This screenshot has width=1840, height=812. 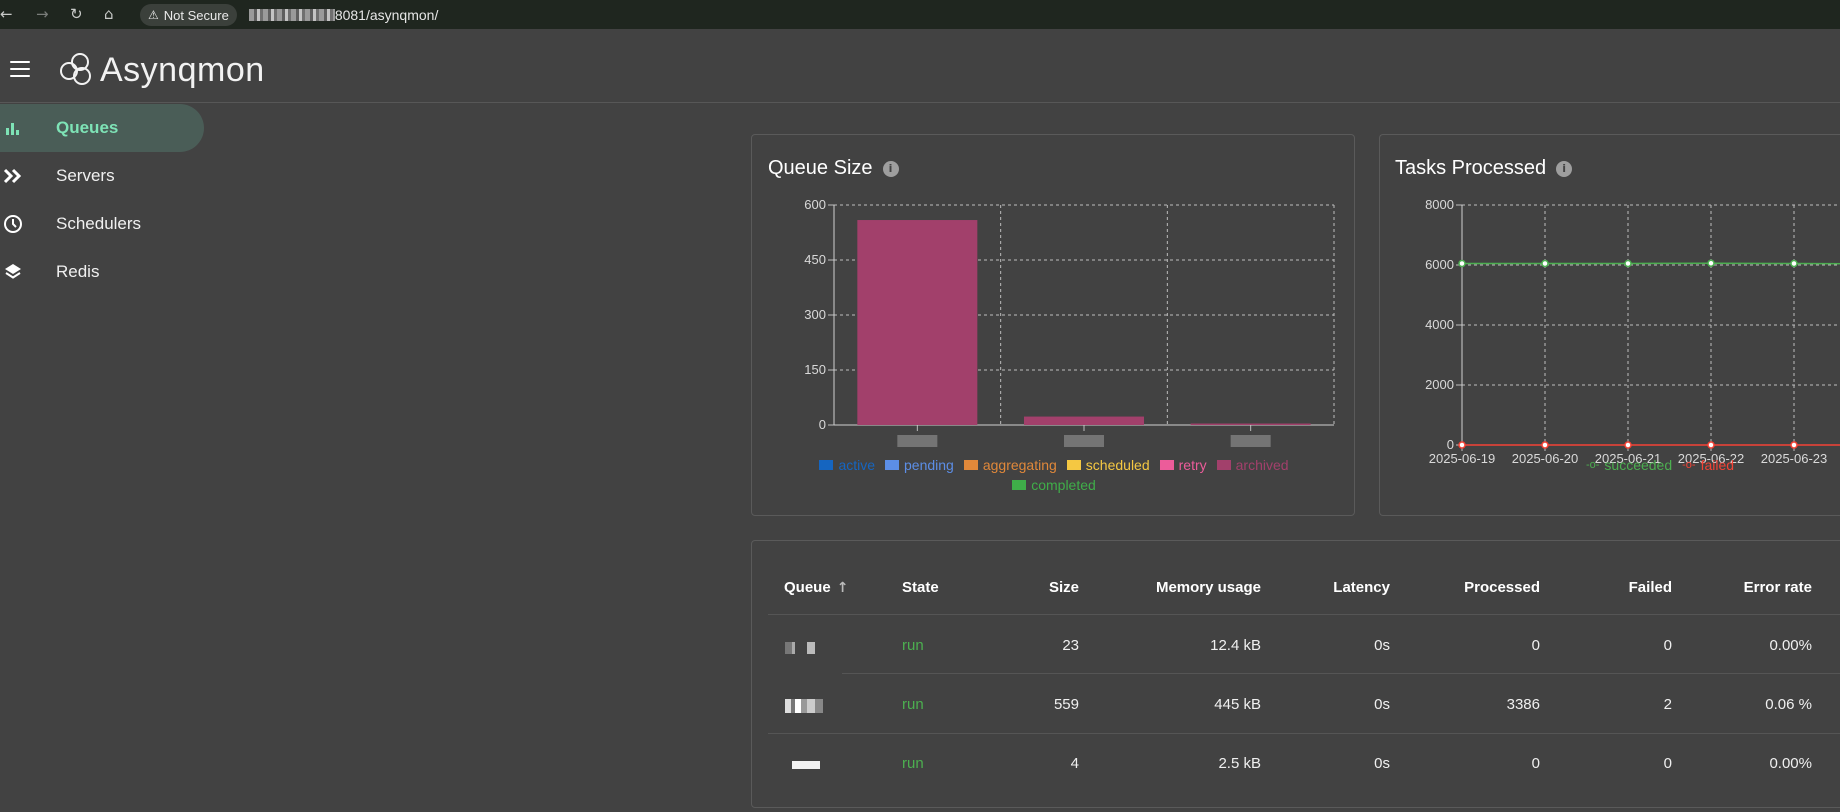 I want to click on warning-icon: ⚠, so click(x=153, y=15).